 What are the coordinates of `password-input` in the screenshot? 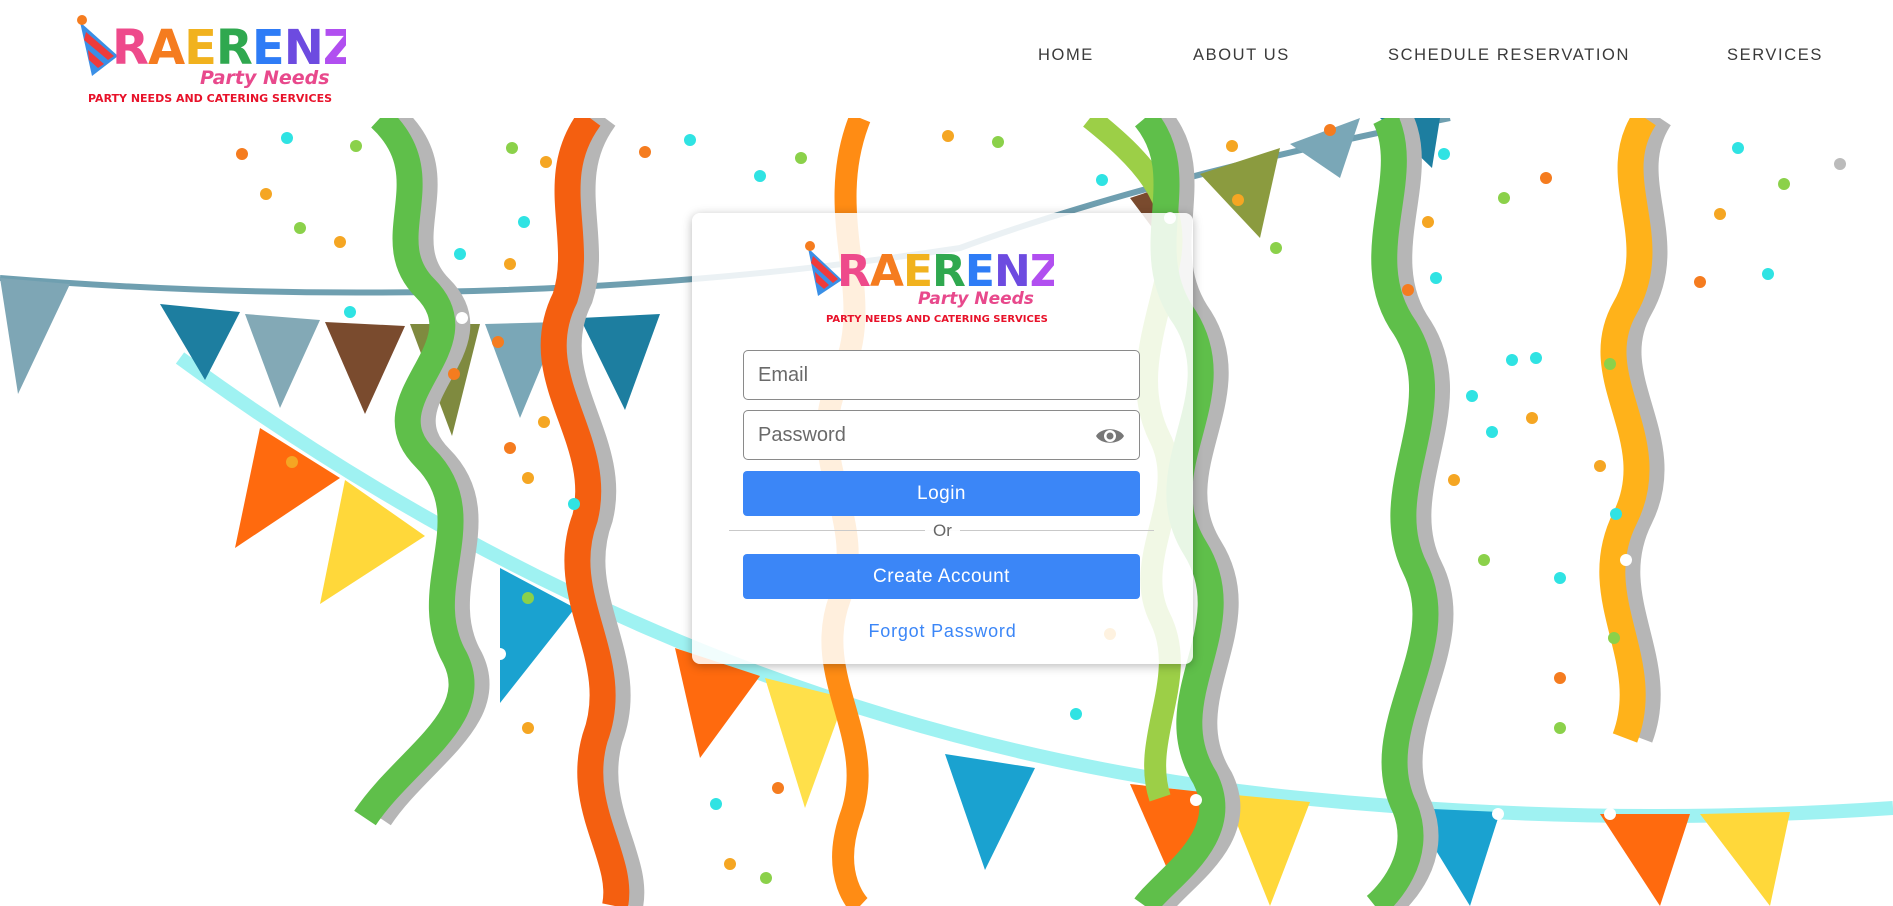 It's located at (941, 435).